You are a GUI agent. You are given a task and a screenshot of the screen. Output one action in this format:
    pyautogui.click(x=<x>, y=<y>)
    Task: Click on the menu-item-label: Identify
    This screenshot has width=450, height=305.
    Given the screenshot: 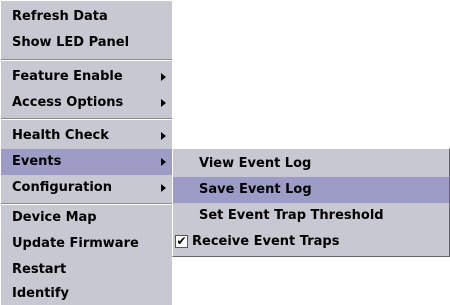 What is the action you would take?
    pyautogui.click(x=41, y=293)
    